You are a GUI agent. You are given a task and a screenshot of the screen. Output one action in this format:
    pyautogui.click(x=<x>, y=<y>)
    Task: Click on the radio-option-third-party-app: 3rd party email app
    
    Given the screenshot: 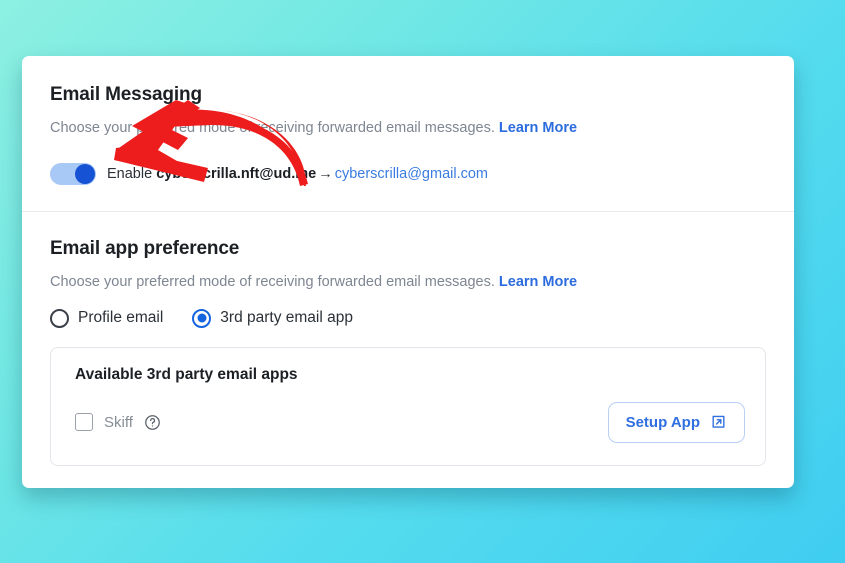 What is the action you would take?
    pyautogui.click(x=272, y=318)
    